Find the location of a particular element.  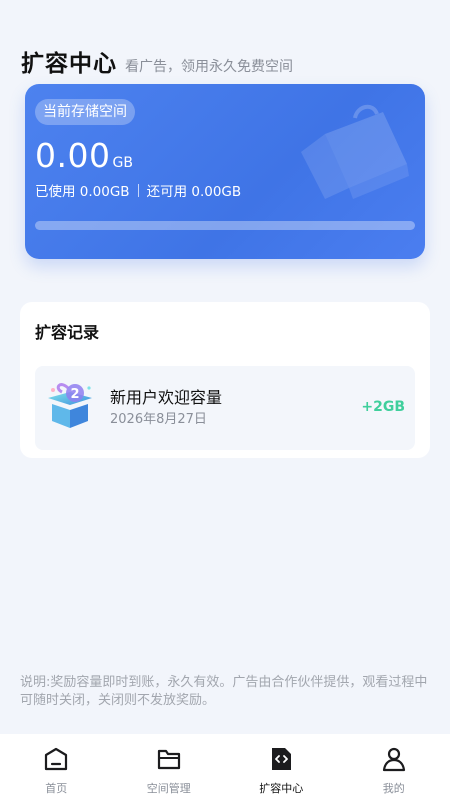

usage-divider is located at coordinates (138, 190).